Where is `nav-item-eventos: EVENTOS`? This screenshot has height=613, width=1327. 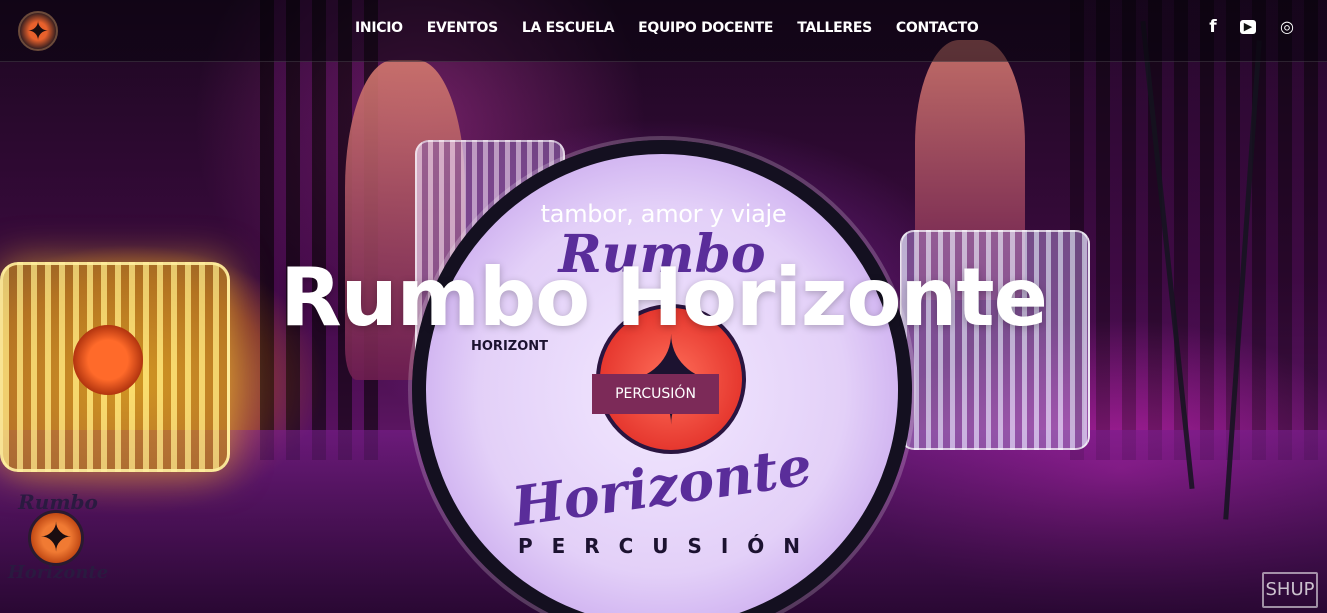 nav-item-eventos: EVENTOS is located at coordinates (462, 28).